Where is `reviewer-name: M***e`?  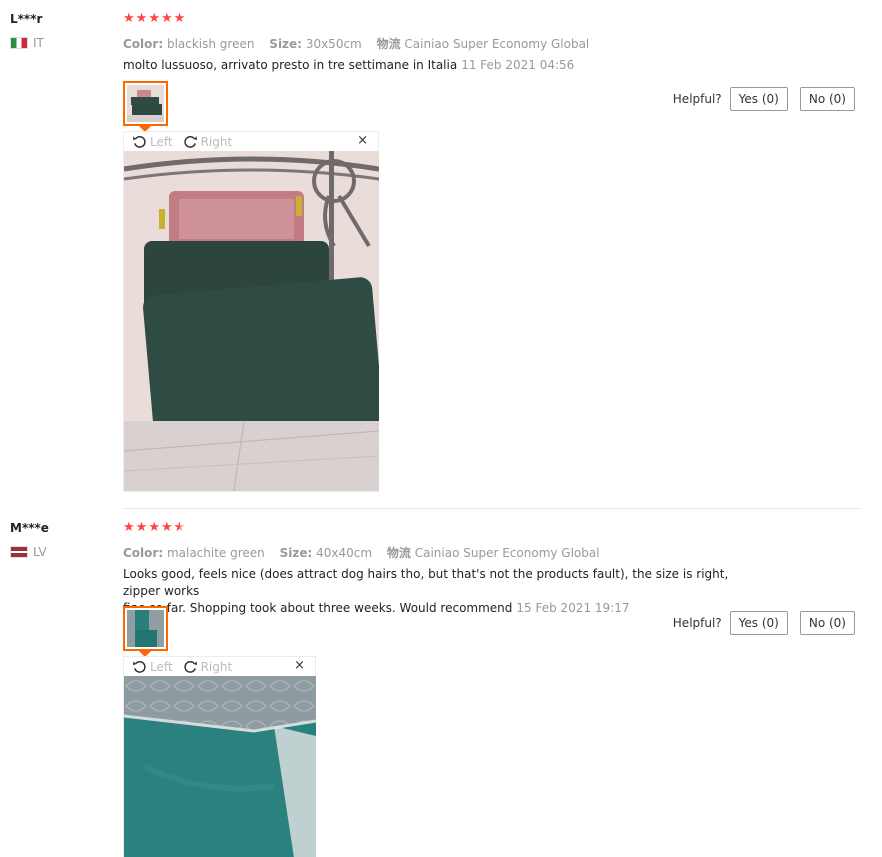 reviewer-name: M***e is located at coordinates (29, 528).